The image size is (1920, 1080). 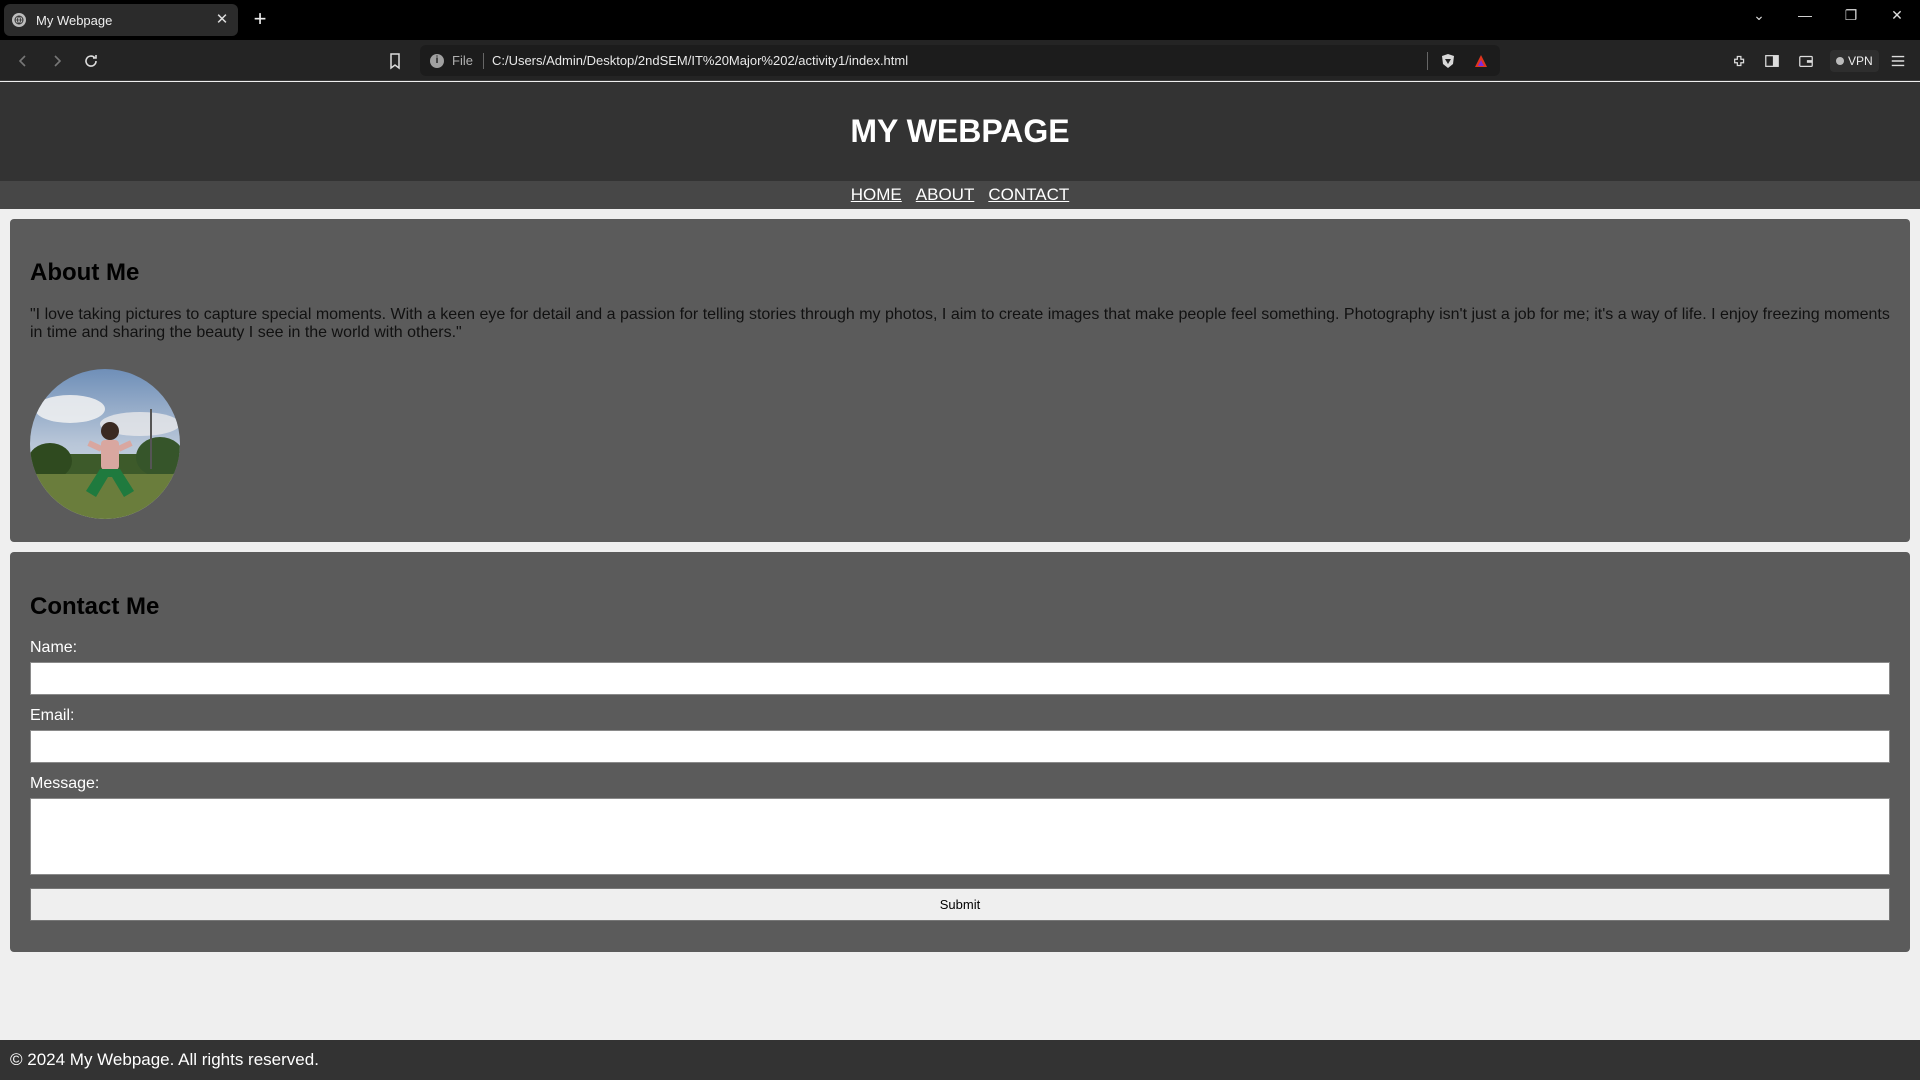 I want to click on vpn-label: VPN, so click(x=1860, y=61).